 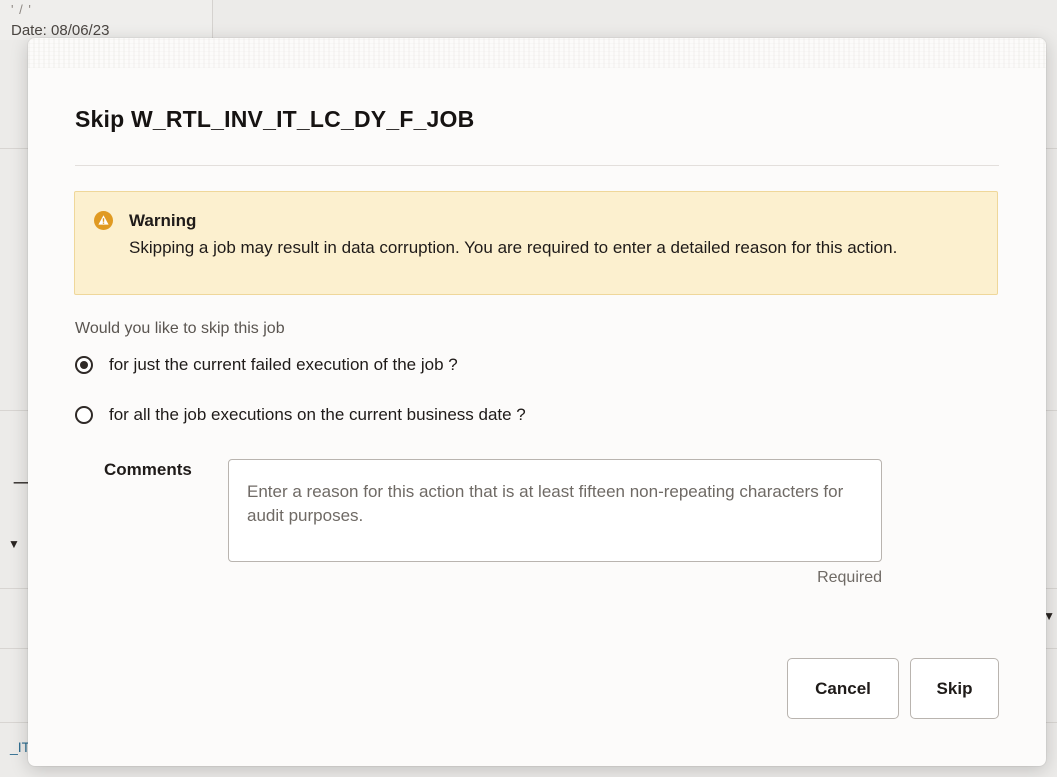 What do you see at coordinates (180, 328) in the screenshot?
I see `skip-question: Would you like to skip this job` at bounding box center [180, 328].